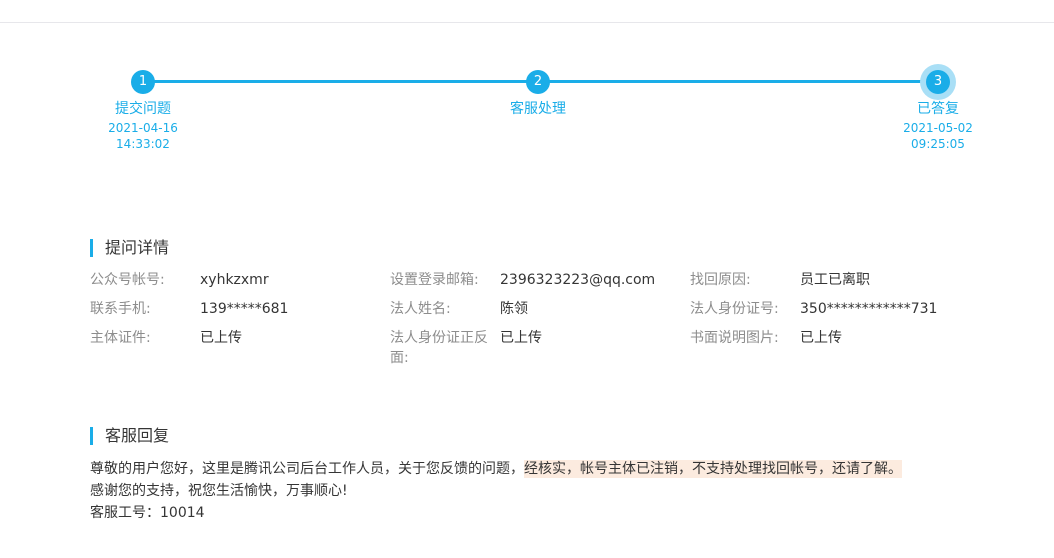 The width and height of the screenshot is (1054, 558). What do you see at coordinates (521, 338) in the screenshot?
I see `id-photo-value: 已上传` at bounding box center [521, 338].